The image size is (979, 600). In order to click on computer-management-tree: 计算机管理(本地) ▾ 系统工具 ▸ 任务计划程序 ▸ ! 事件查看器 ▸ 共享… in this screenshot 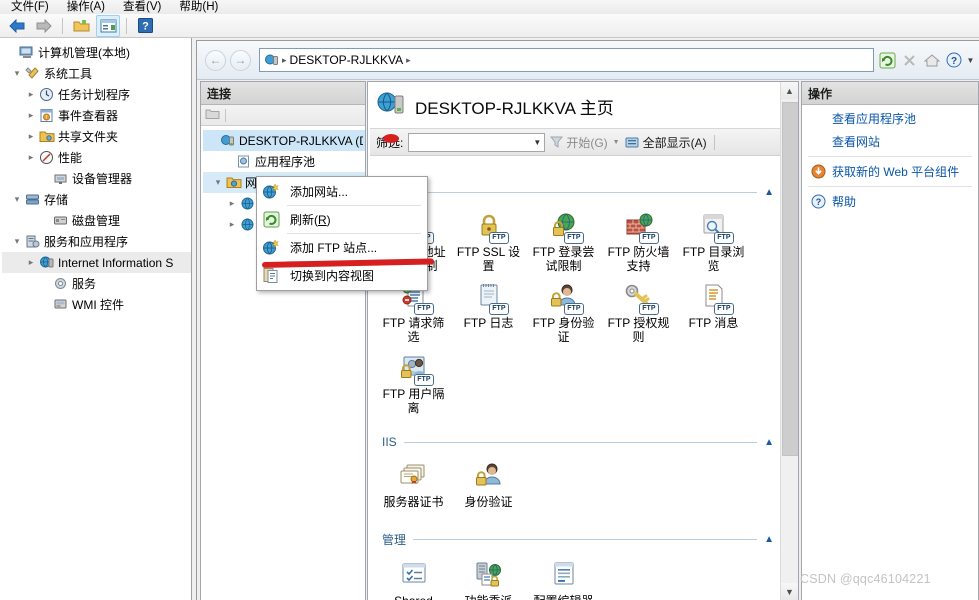, I will do `click(95, 176)`.